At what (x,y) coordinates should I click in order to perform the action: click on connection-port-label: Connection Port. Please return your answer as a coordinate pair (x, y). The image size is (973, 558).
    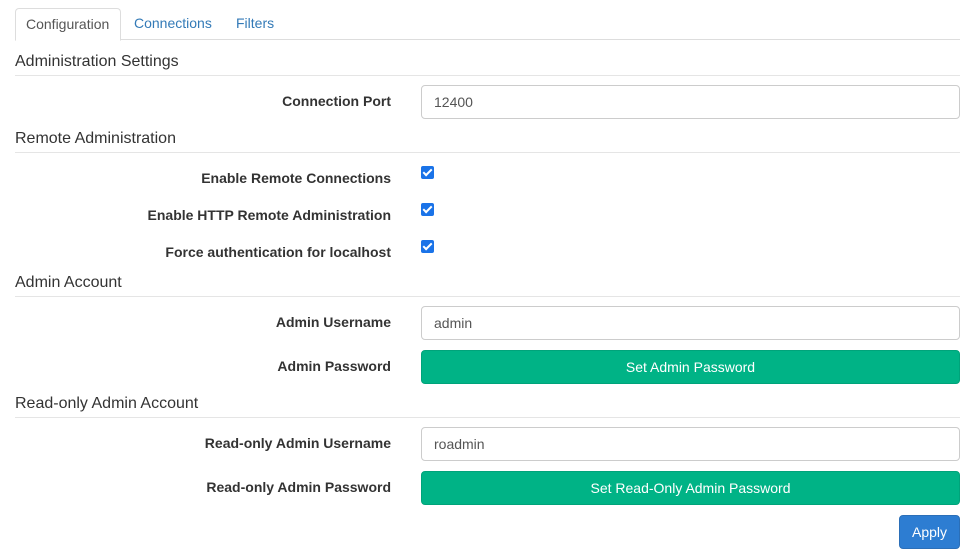
    Looking at the image, I should click on (336, 101).